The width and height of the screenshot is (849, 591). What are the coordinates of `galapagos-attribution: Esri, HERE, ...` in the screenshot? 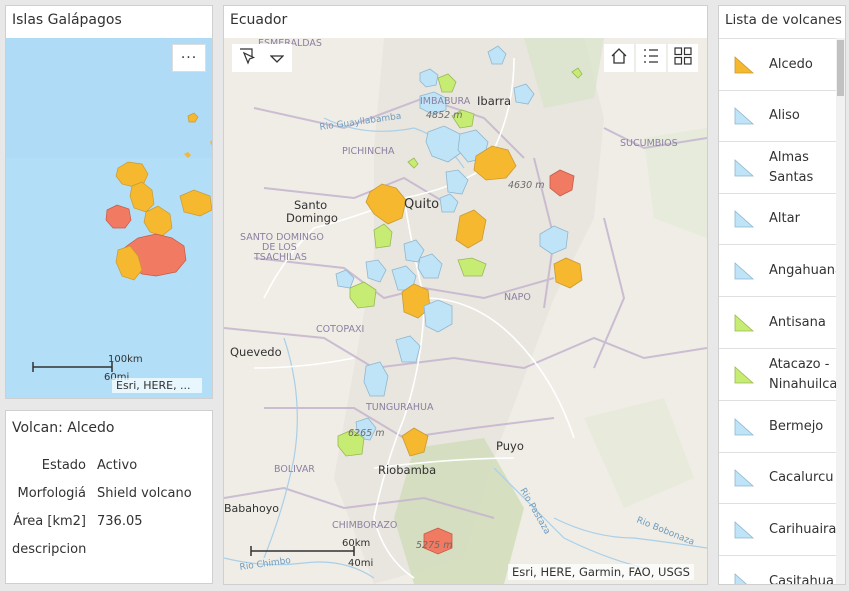 It's located at (157, 385).